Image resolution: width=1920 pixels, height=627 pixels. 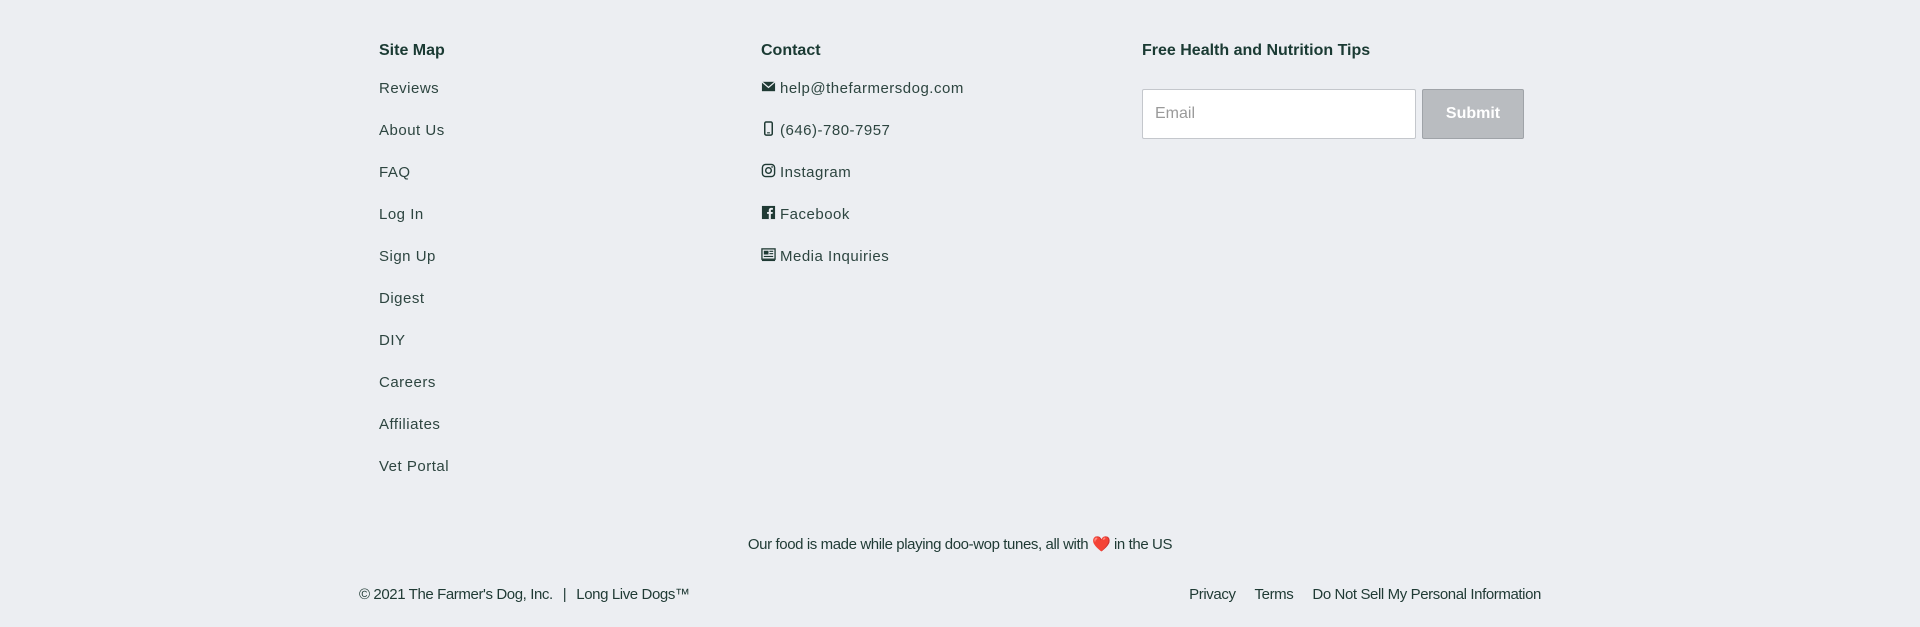 I want to click on site-map-link-vet-portal: Vet Portal, so click(x=549, y=477).